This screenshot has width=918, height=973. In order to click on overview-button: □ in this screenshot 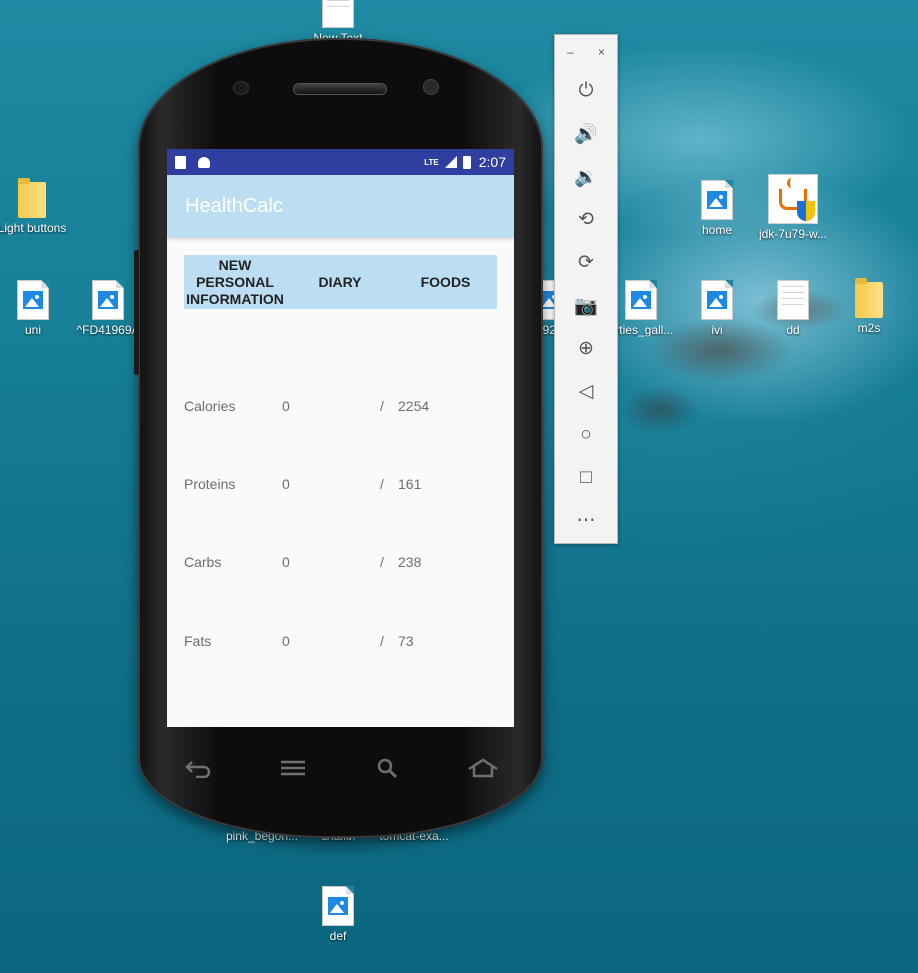, I will do `click(586, 477)`.